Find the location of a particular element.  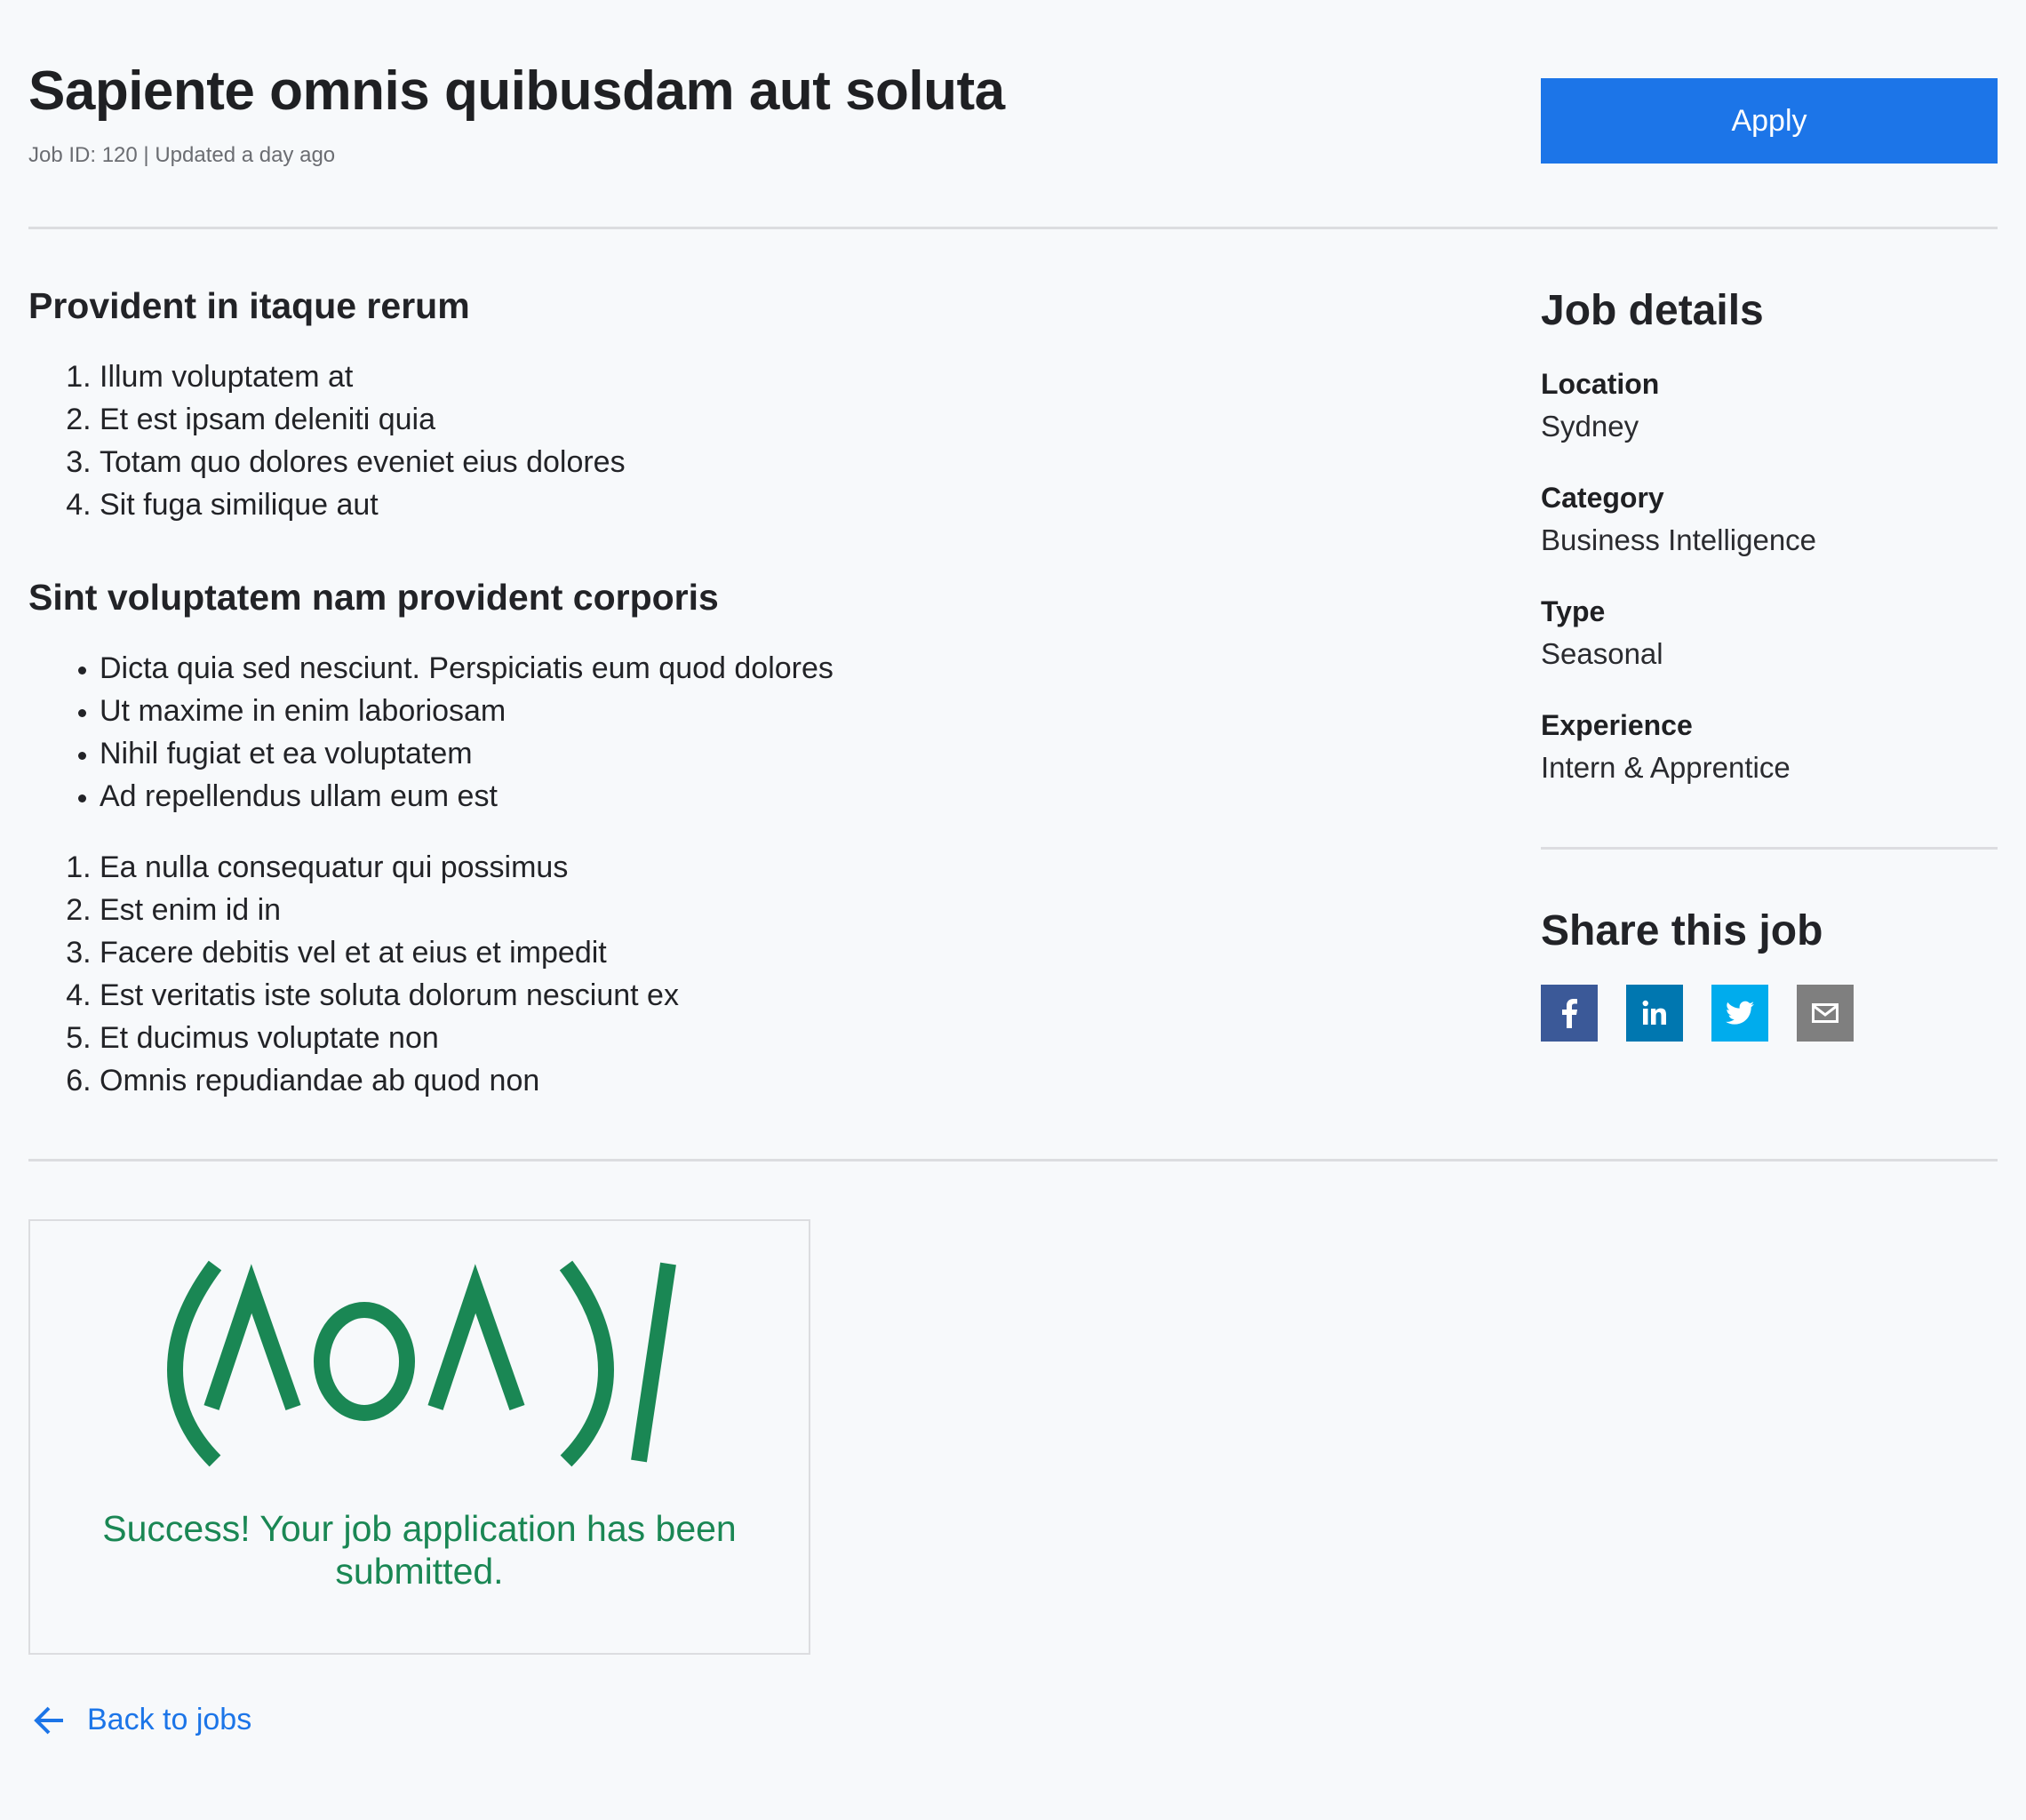

share-buttons is located at coordinates (1697, 1013).